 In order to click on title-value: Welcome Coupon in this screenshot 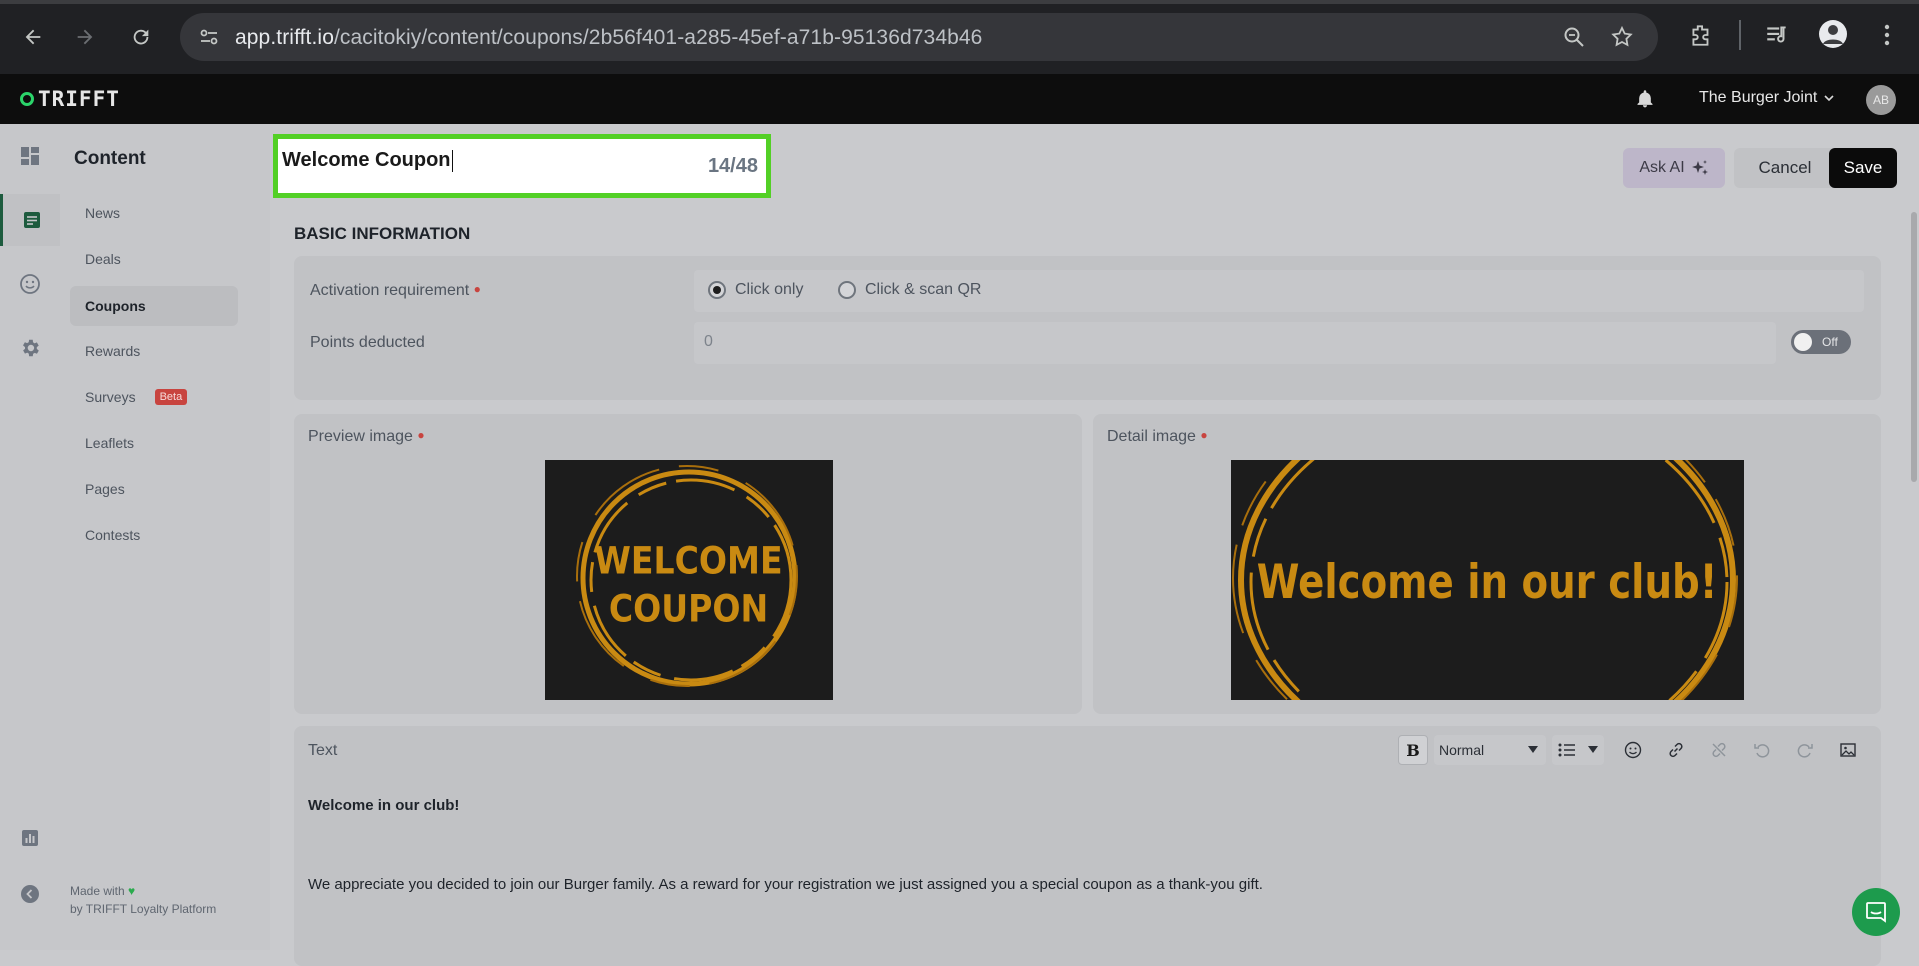, I will do `click(366, 160)`.